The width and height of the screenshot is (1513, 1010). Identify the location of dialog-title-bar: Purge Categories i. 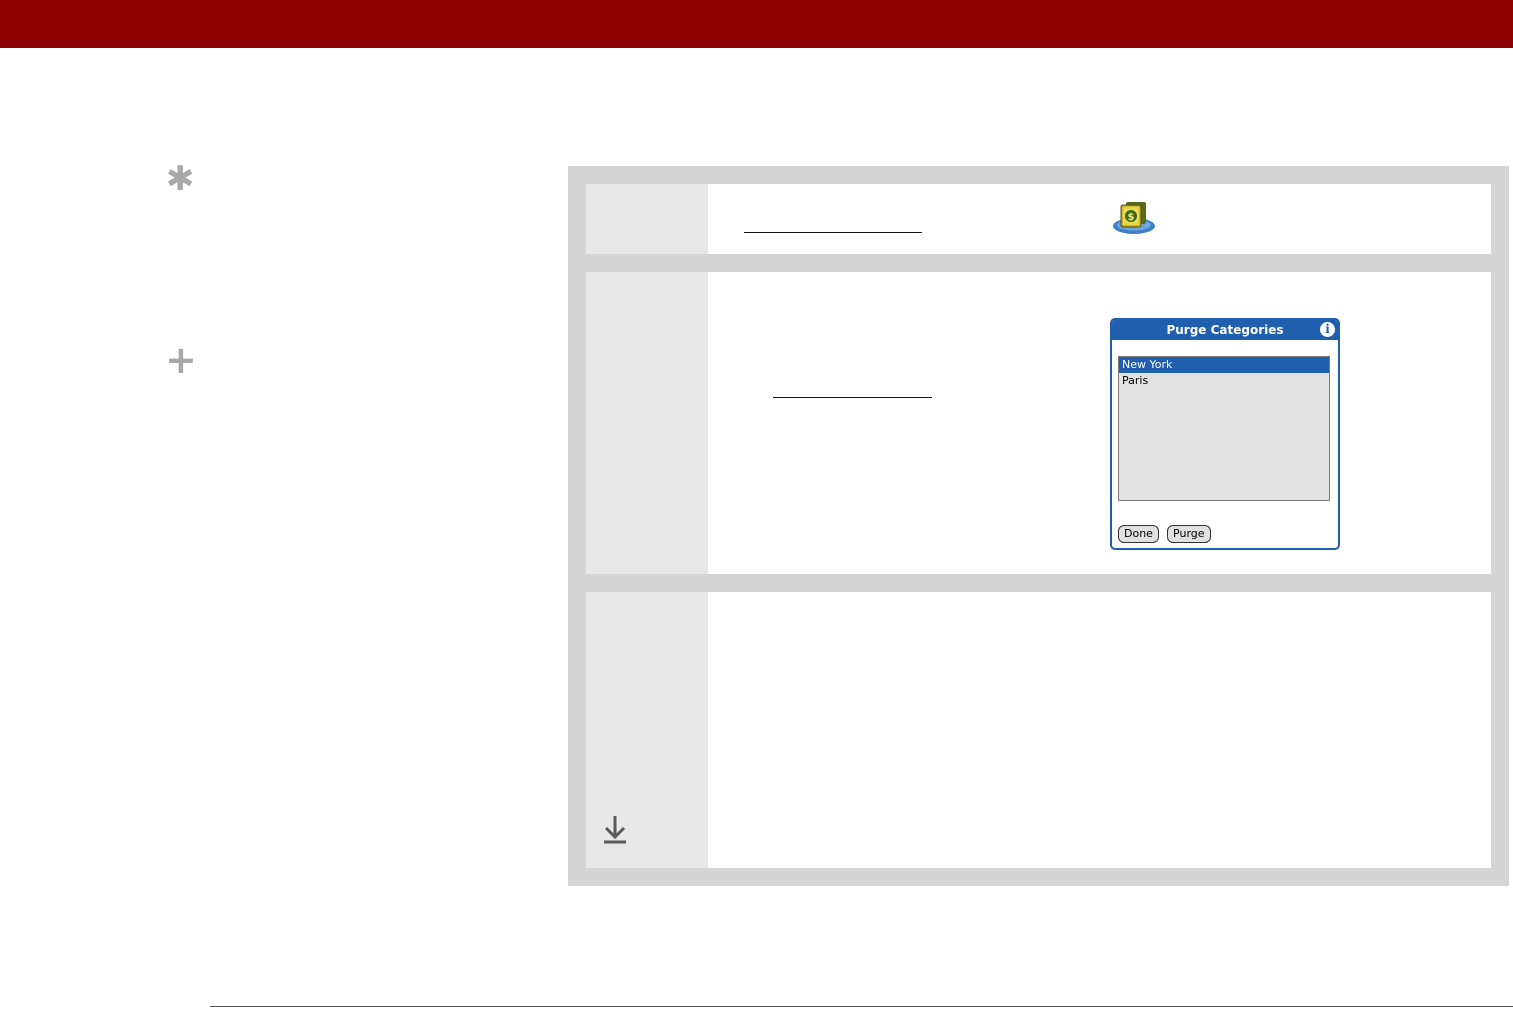
(1225, 330).